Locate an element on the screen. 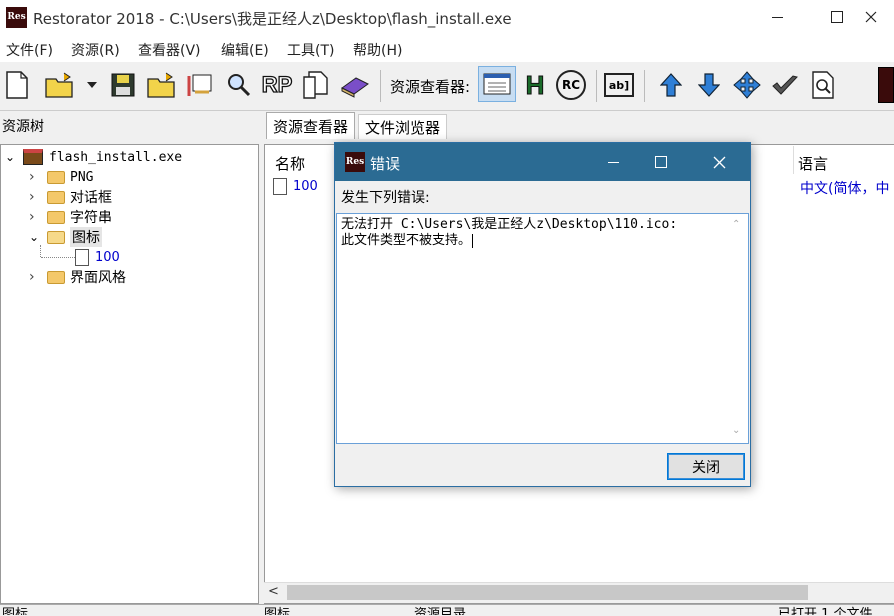 The width and height of the screenshot is (894, 616). menu-resource: 资源(R) is located at coordinates (95, 50).